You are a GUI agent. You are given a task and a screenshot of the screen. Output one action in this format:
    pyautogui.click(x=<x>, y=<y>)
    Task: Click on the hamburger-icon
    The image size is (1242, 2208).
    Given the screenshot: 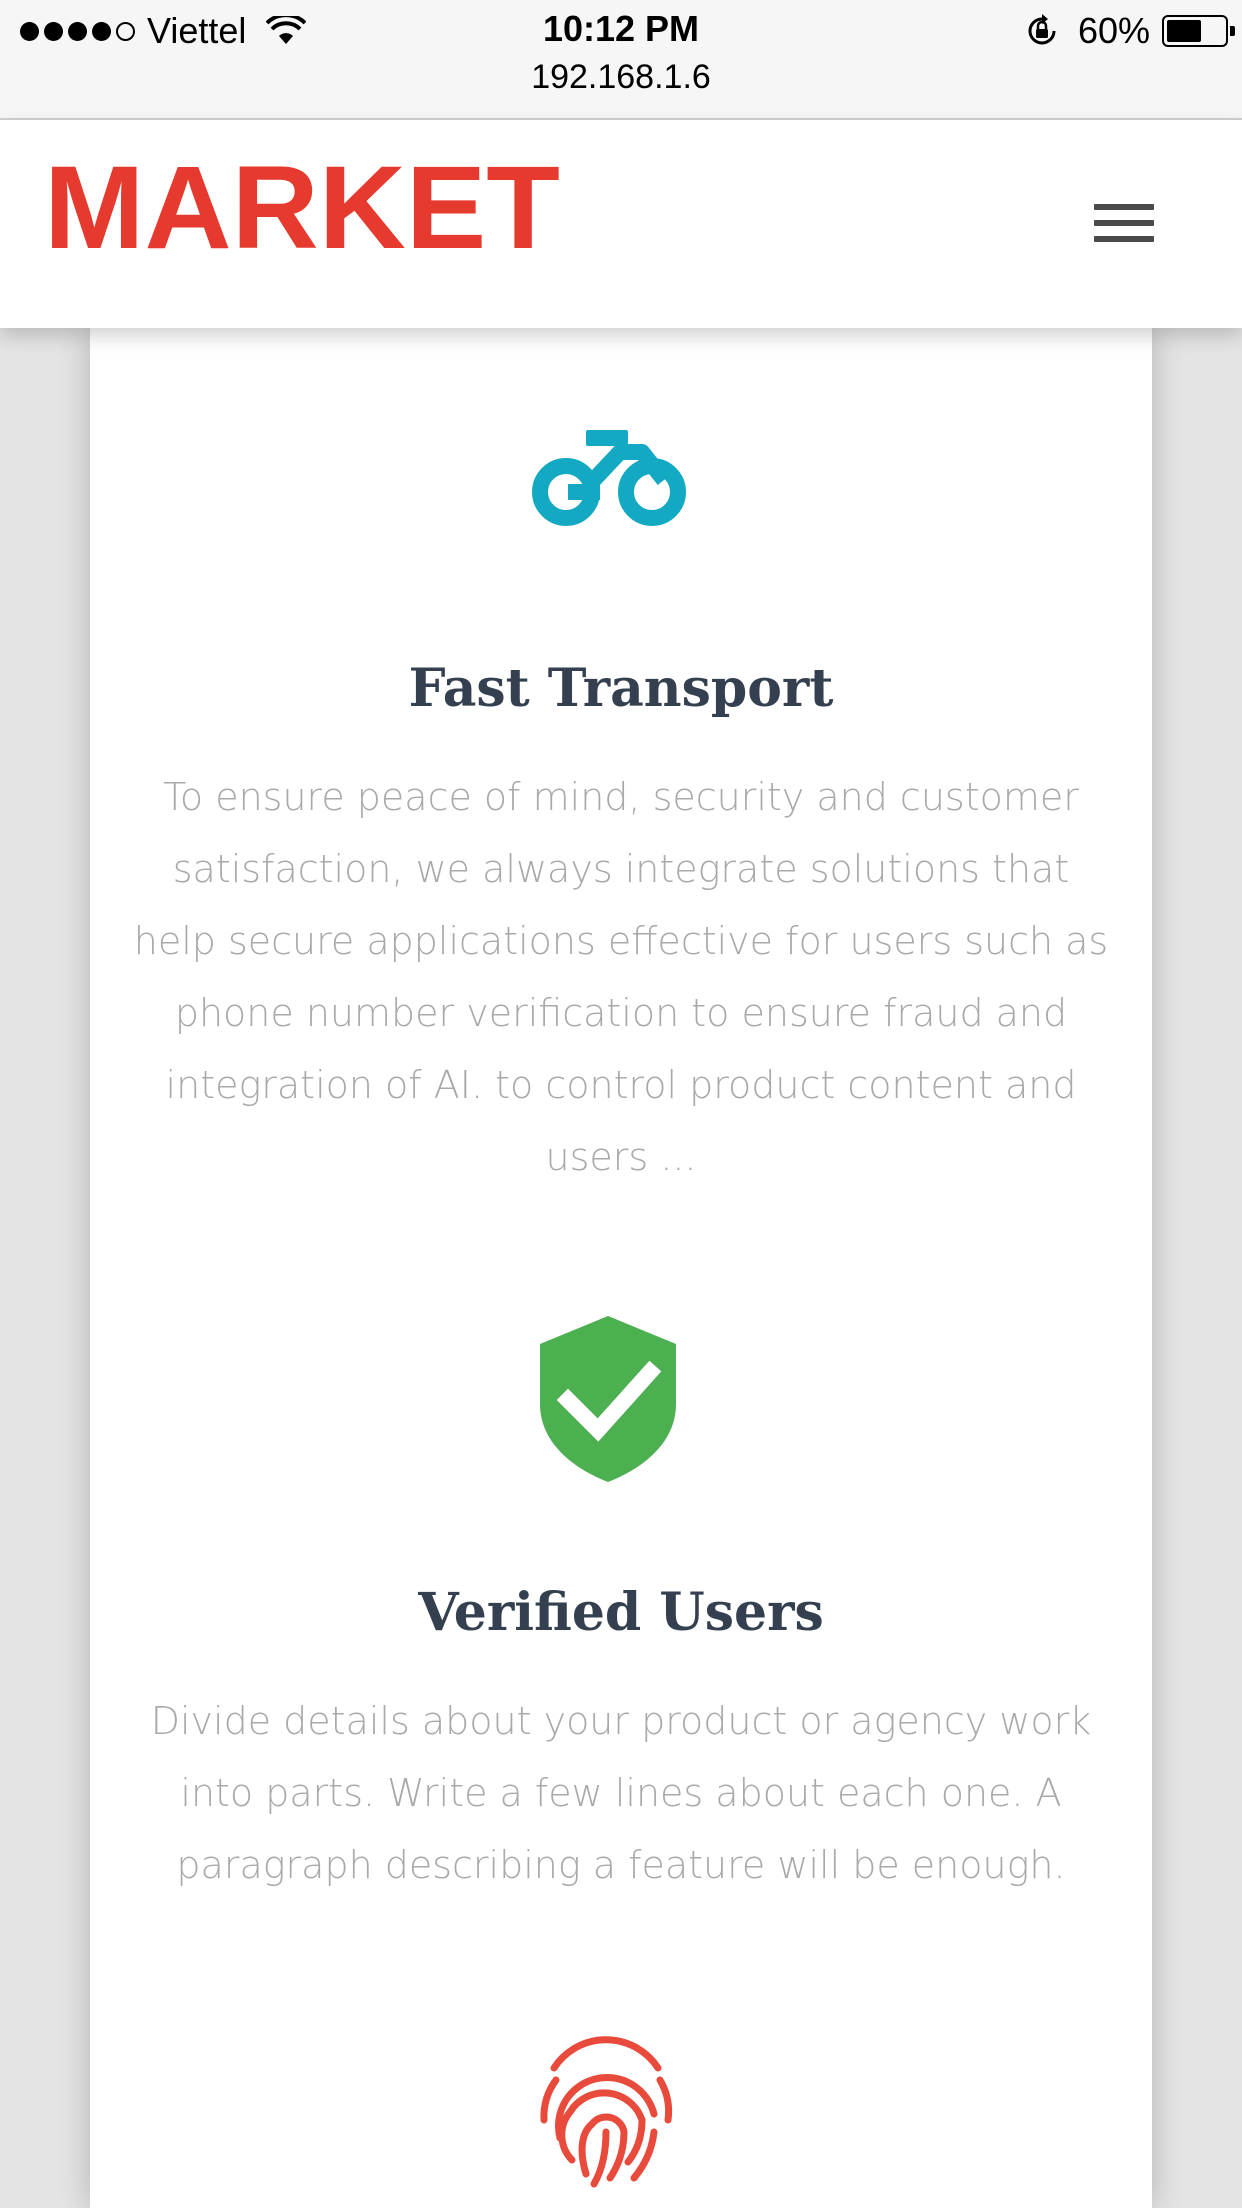 What is the action you would take?
    pyautogui.click(x=1124, y=207)
    